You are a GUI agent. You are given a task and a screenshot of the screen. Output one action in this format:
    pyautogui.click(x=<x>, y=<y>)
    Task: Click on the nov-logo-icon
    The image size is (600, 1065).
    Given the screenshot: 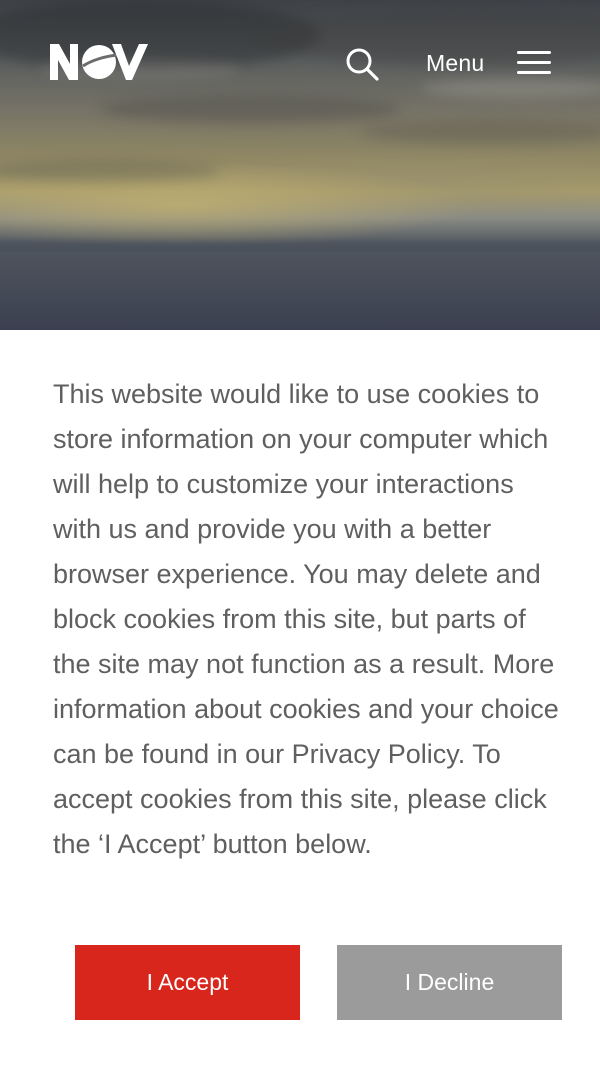 What is the action you would take?
    pyautogui.click(x=99, y=62)
    